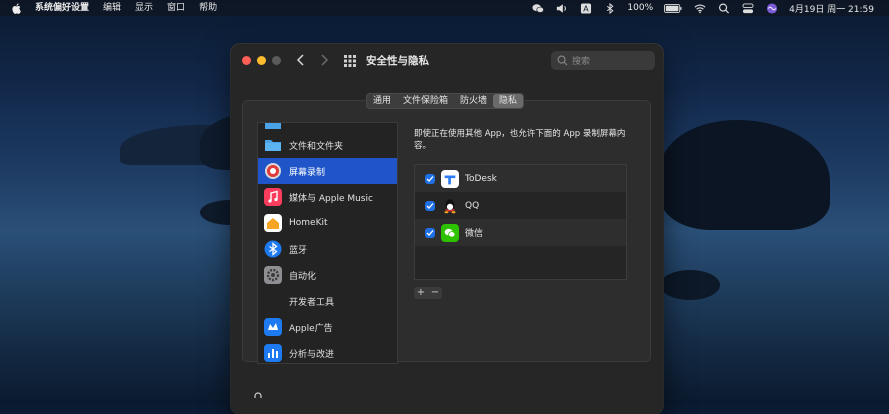  I want to click on battery-icon, so click(673, 8).